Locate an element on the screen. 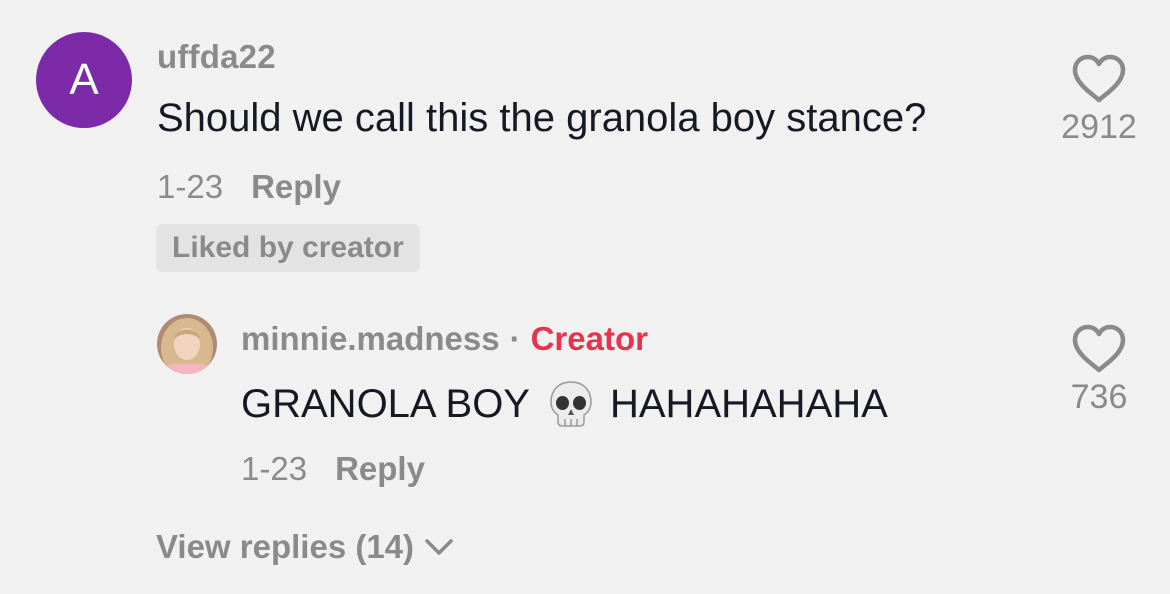 The image size is (1170, 594). comment-like: 2912 is located at coordinates (1099, 100).